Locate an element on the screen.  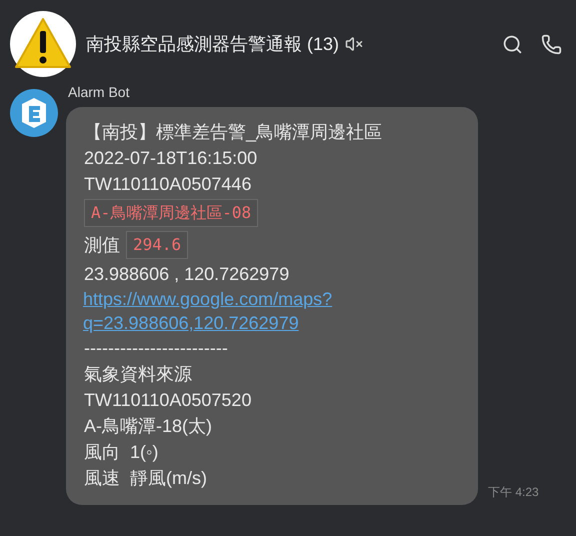
message-line: 風速 靜風(m/s) is located at coordinates (146, 478).